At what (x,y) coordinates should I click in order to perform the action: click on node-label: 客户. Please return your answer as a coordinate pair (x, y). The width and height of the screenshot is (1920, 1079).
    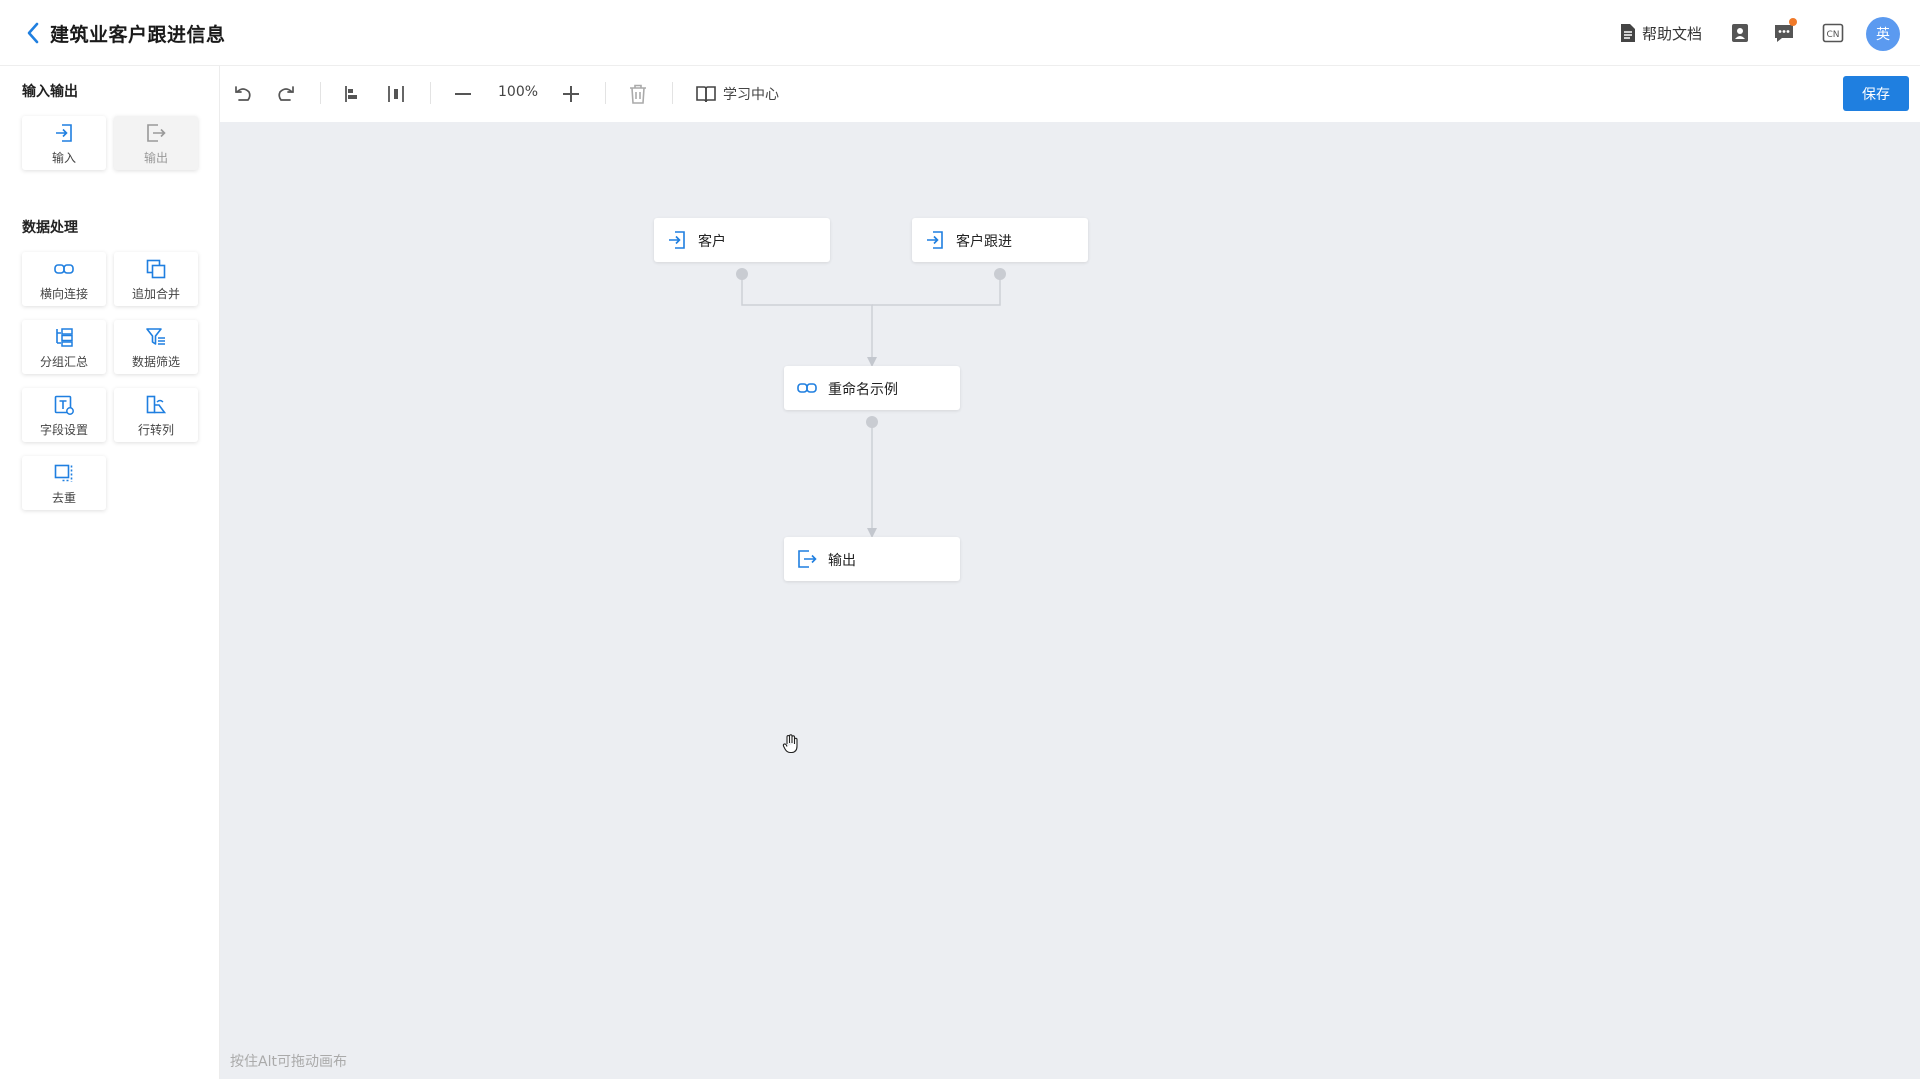
    Looking at the image, I should click on (712, 242).